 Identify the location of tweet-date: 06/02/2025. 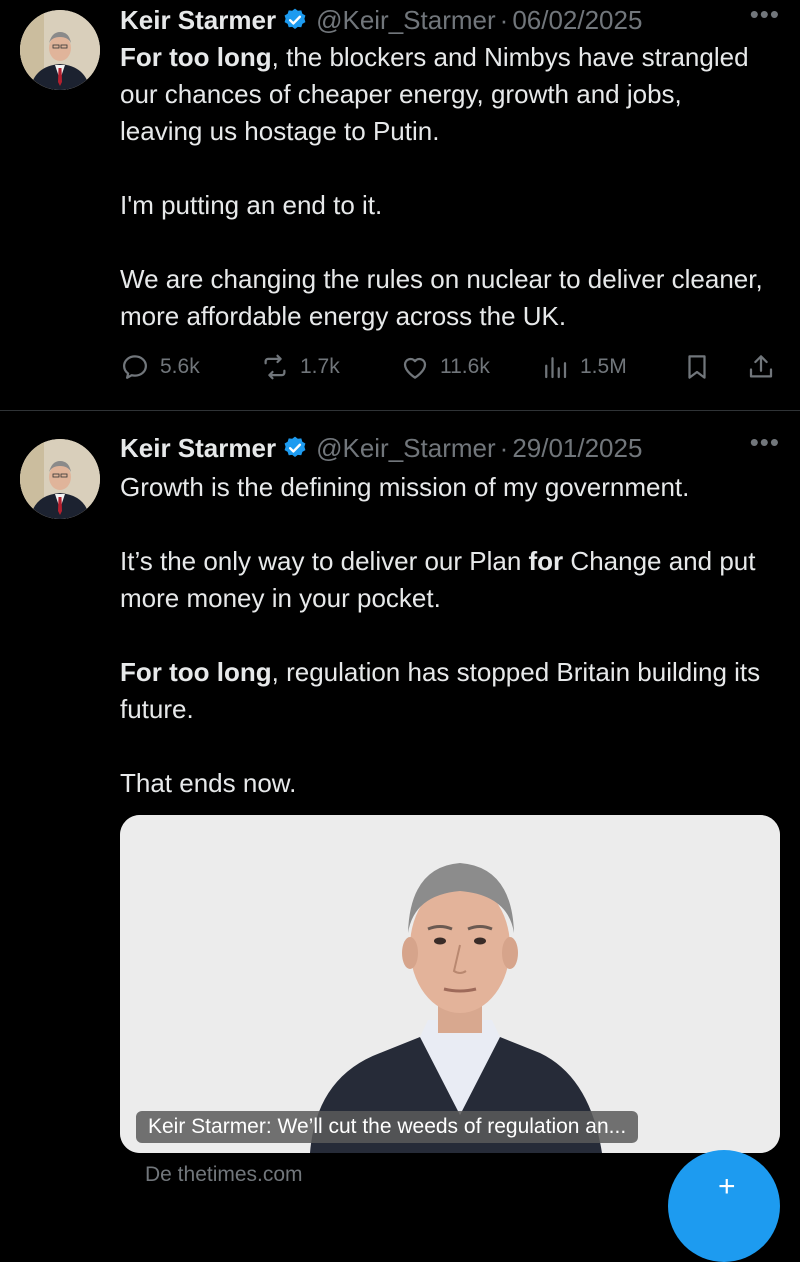
(577, 20).